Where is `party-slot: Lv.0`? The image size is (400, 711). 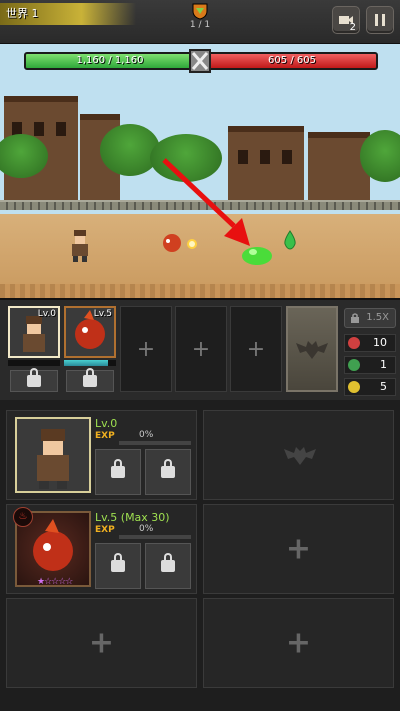
party-slot: Lv.0 is located at coordinates (34, 349).